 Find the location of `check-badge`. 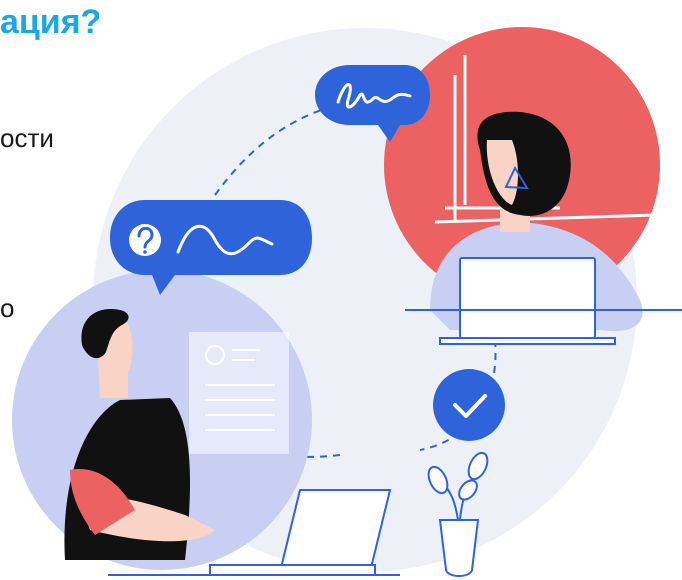

check-badge is located at coordinates (469, 405).